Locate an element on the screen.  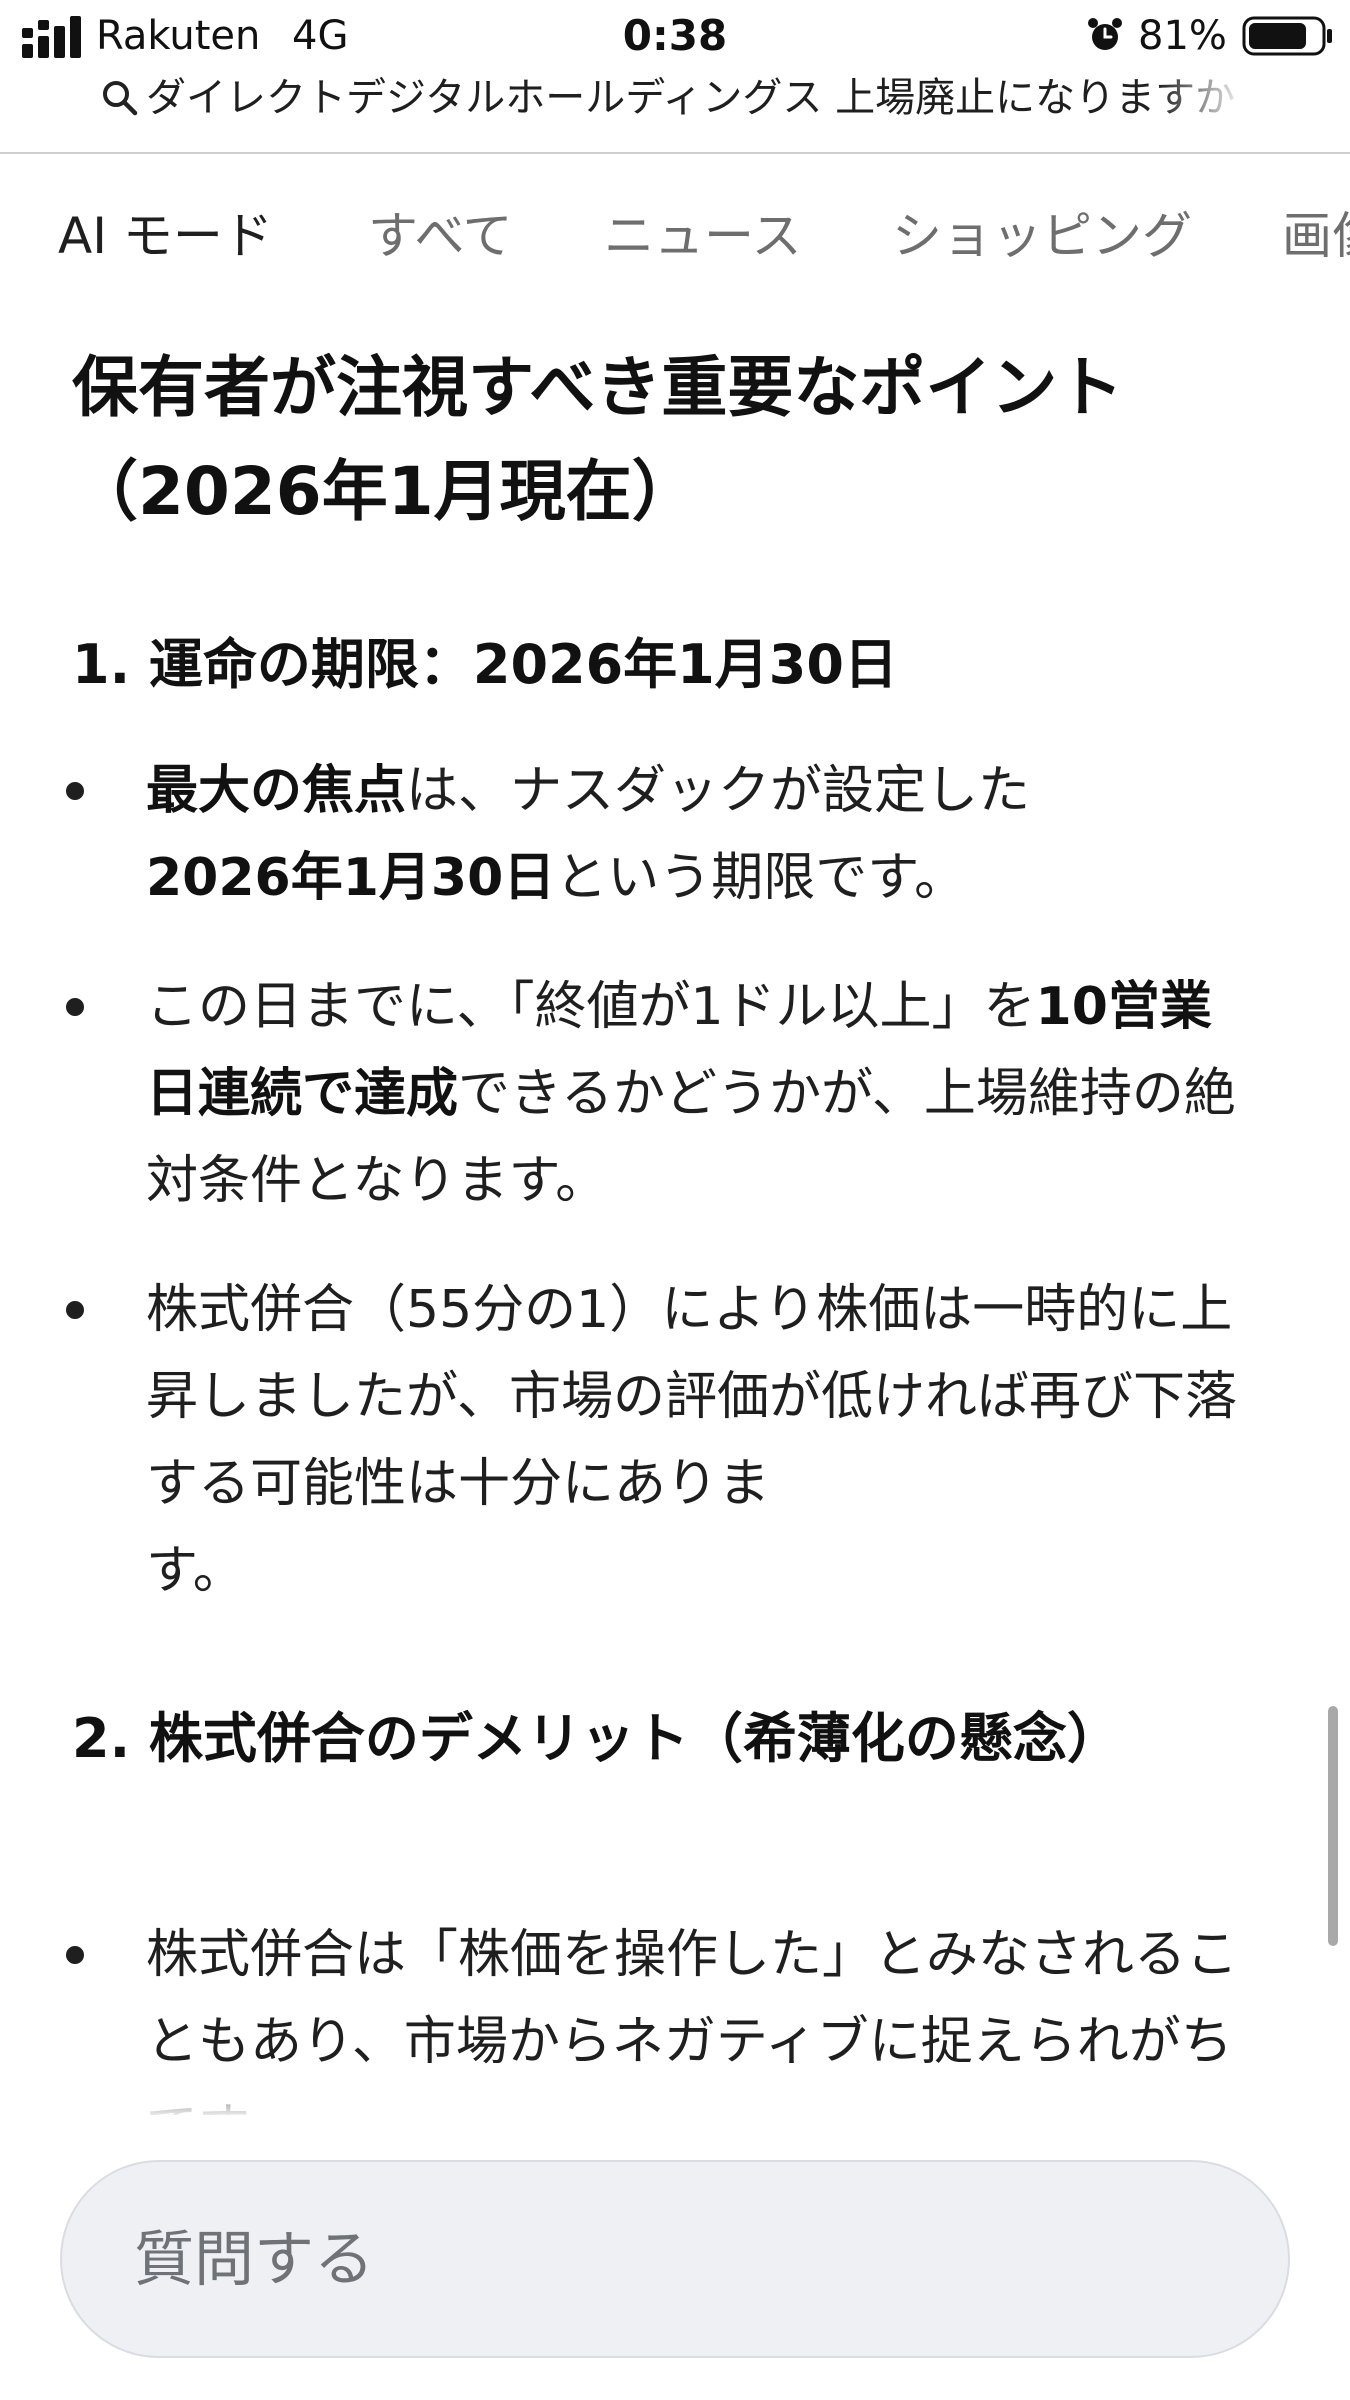
body-text: す。 is located at coordinates (195, 1571).